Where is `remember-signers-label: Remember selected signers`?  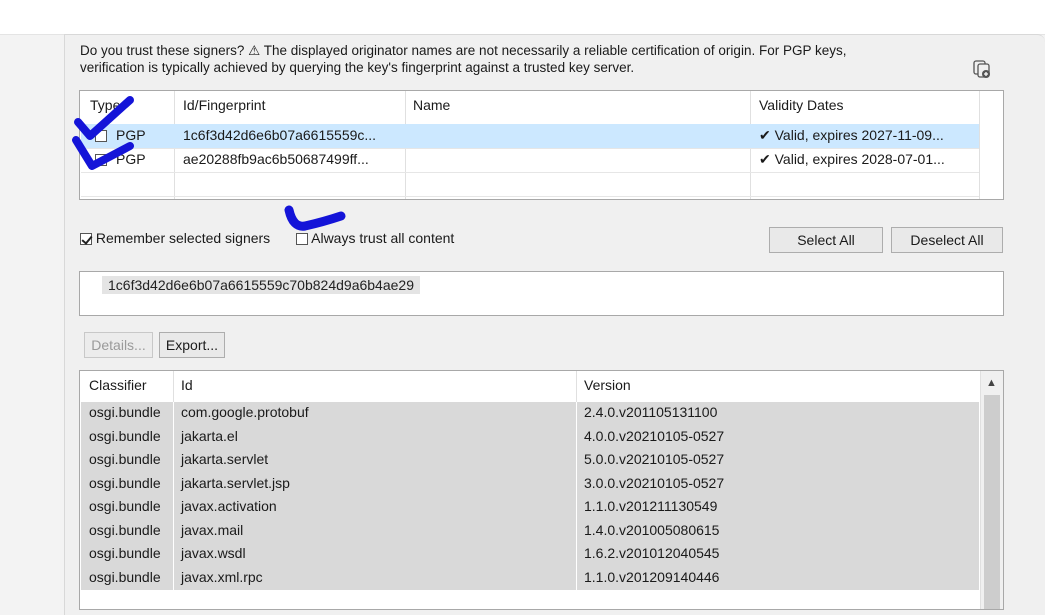
remember-signers-label: Remember selected signers is located at coordinates (183, 238).